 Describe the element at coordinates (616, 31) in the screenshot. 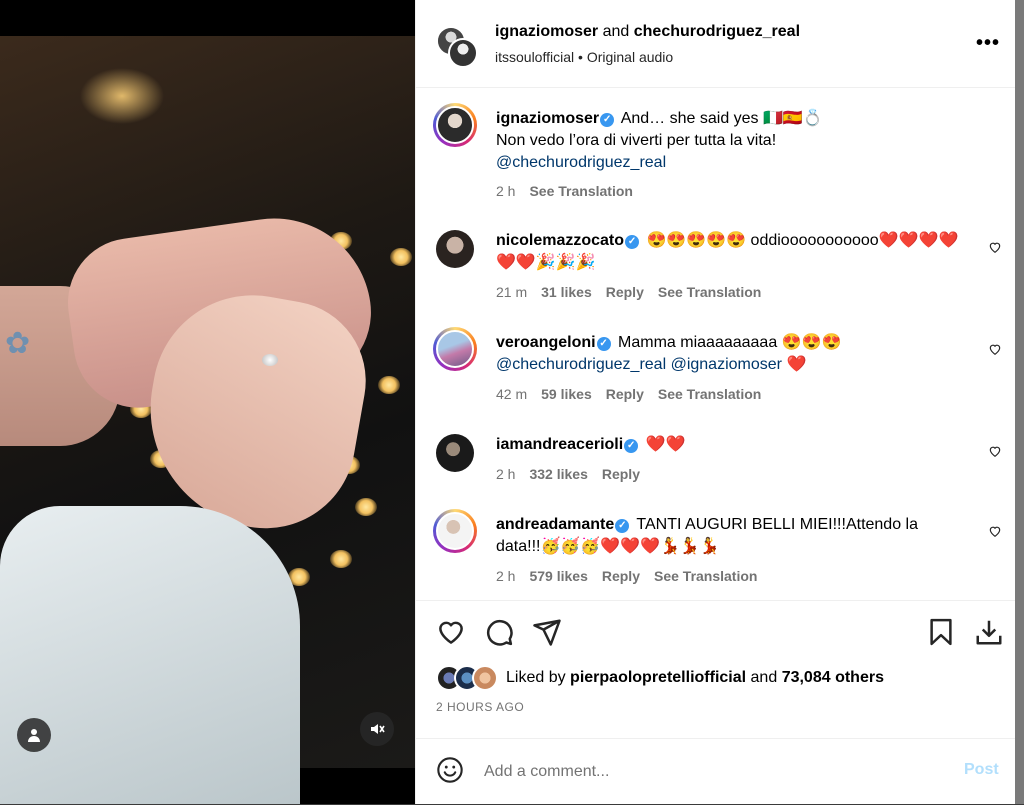

I see `conjunction-text: and` at that location.